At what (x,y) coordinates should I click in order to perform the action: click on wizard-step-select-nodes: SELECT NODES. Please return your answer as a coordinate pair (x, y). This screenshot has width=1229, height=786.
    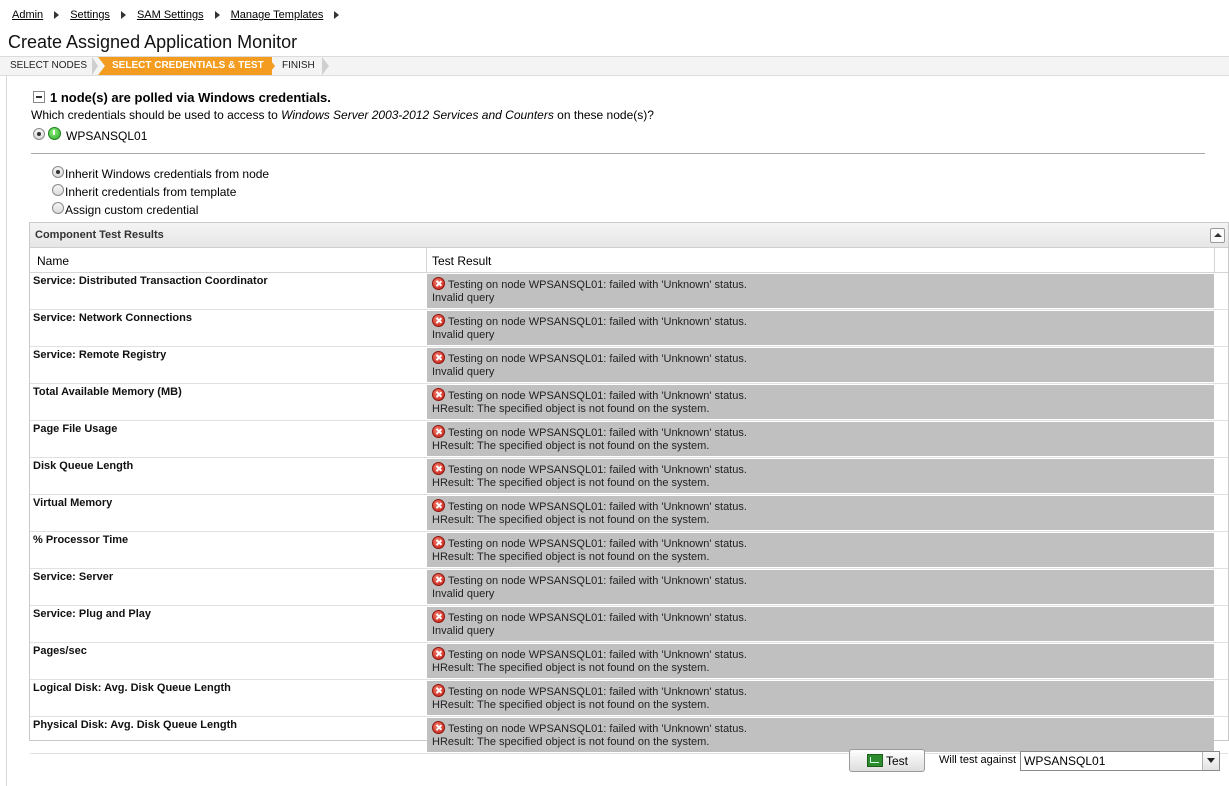
    Looking at the image, I should click on (49, 65).